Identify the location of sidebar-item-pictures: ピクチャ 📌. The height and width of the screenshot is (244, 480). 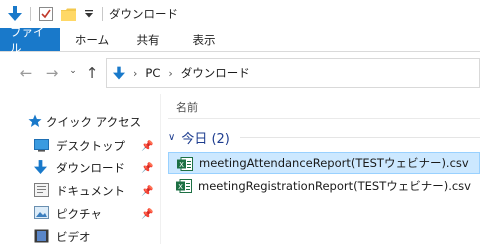
(80, 214).